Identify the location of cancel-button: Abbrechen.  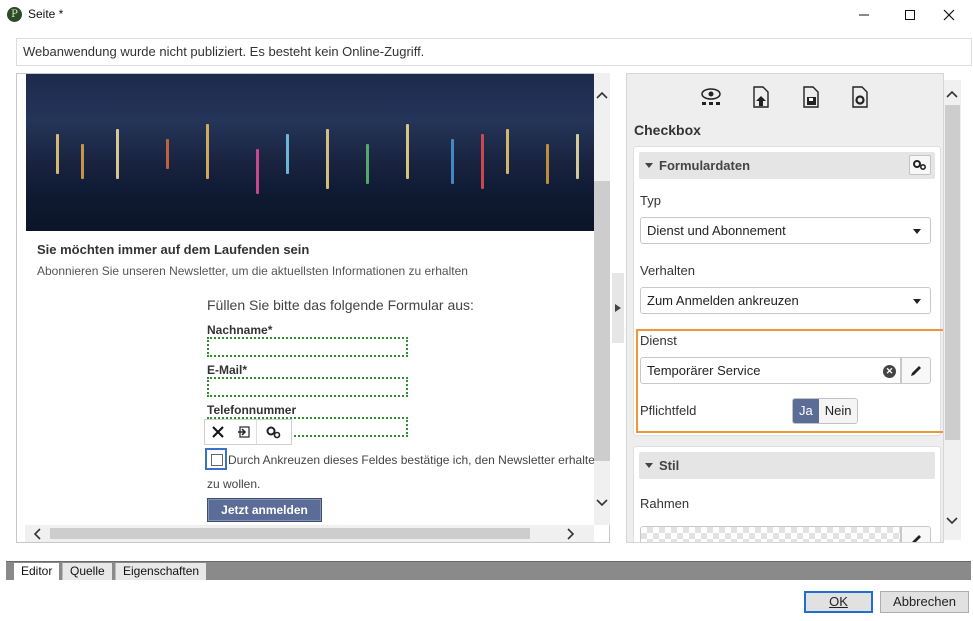
(924, 602).